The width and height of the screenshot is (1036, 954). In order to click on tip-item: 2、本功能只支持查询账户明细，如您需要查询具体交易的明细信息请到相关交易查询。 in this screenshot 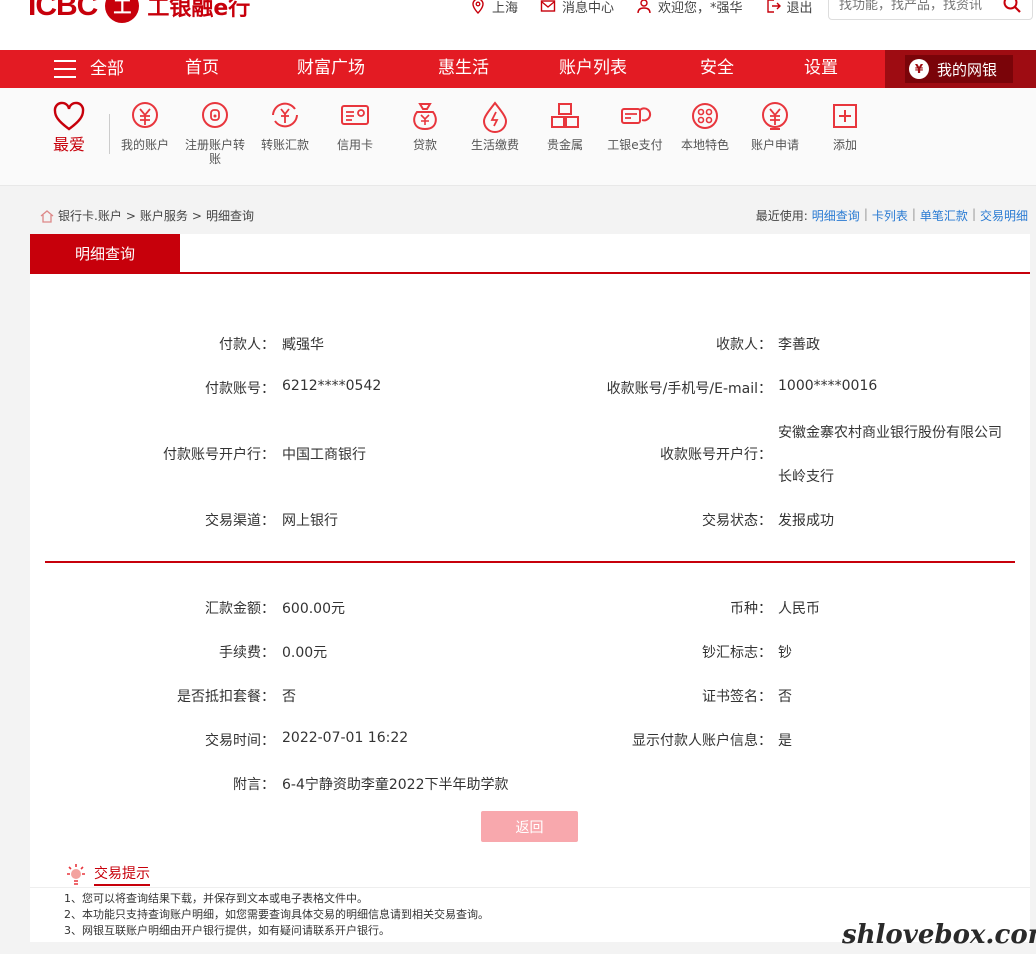, I will do `click(276, 914)`.